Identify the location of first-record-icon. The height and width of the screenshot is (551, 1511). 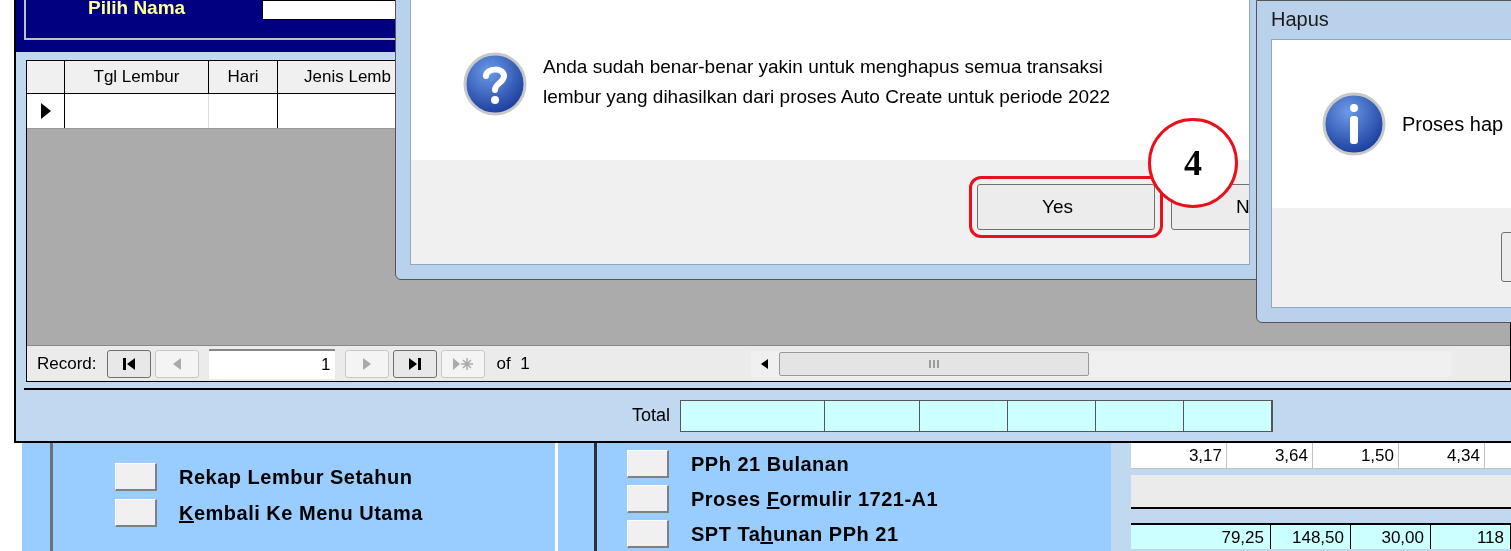
(128, 363).